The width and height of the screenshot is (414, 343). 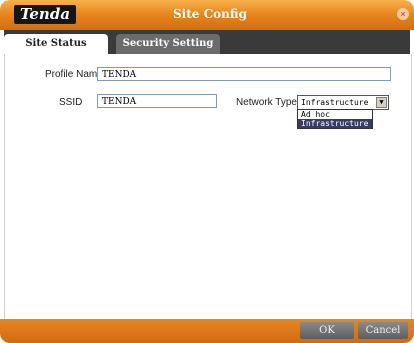 What do you see at coordinates (403, 14) in the screenshot?
I see `close-icon: ×` at bounding box center [403, 14].